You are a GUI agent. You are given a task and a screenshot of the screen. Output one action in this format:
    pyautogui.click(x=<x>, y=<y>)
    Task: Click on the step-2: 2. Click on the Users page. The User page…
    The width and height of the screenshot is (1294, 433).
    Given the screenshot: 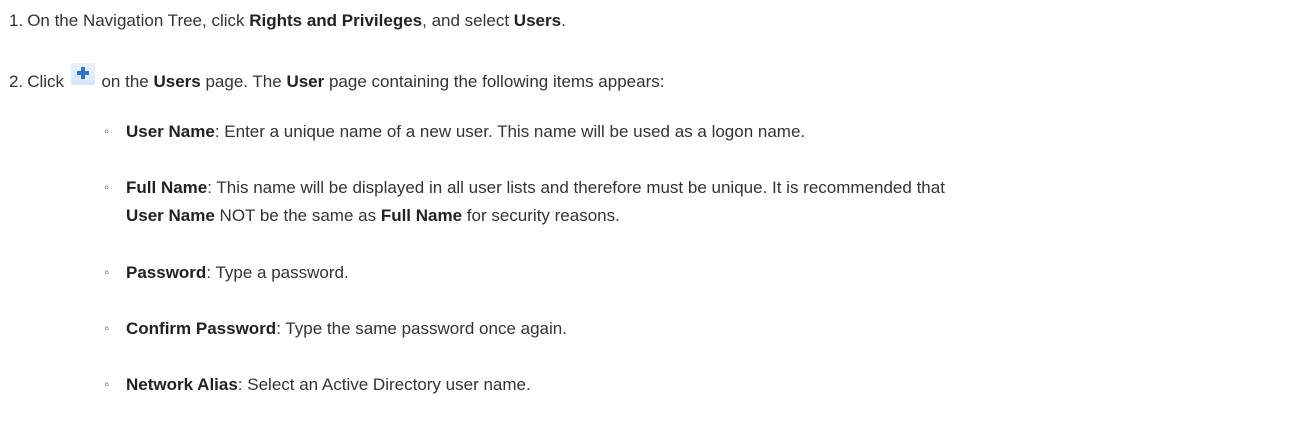 What is the action you would take?
    pyautogui.click(x=337, y=78)
    